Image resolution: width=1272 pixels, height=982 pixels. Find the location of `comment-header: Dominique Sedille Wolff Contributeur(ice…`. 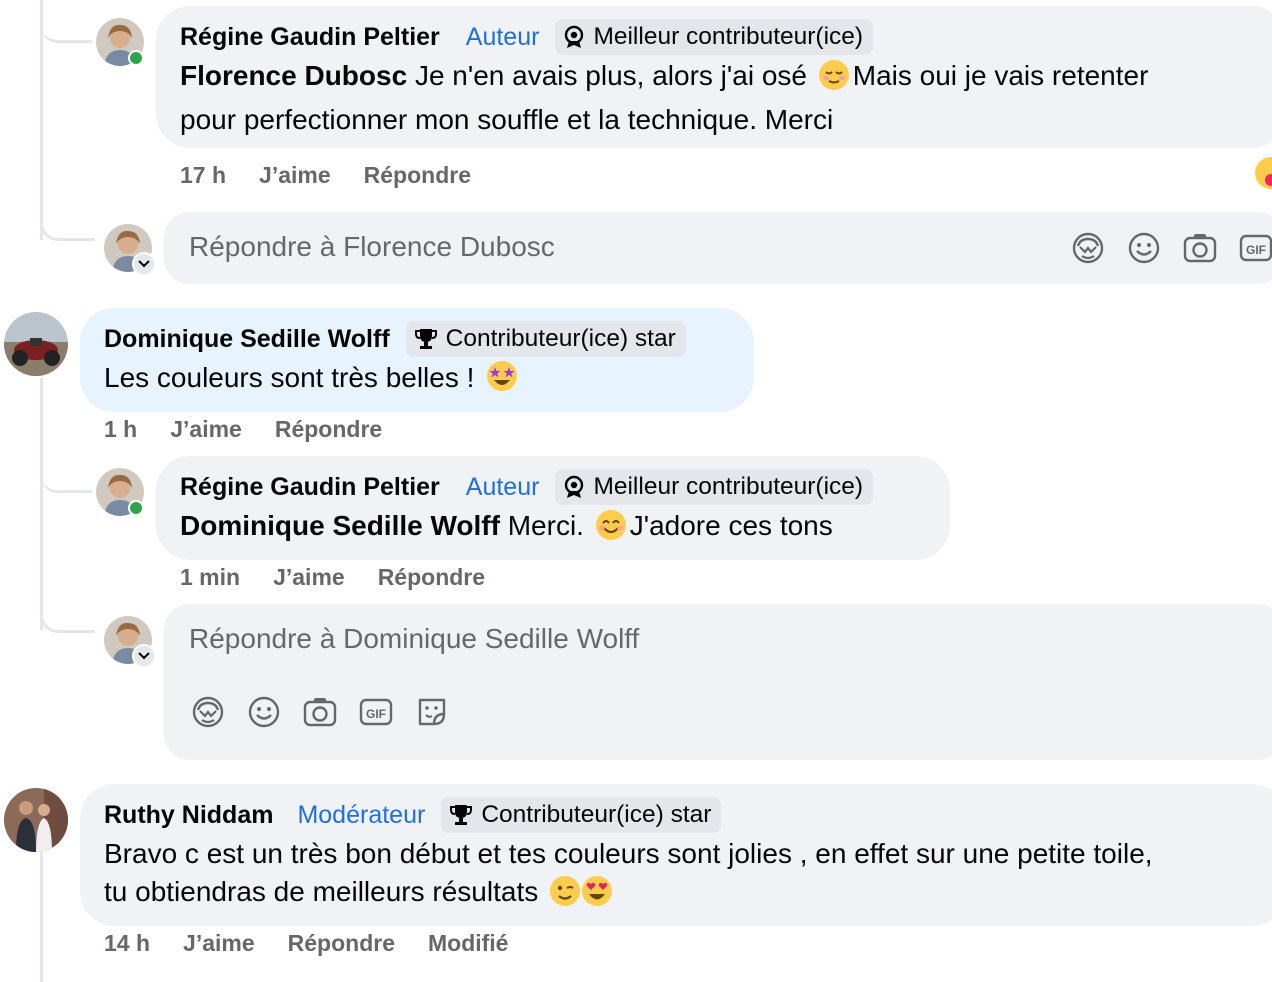

comment-header: Dominique Sedille Wolff Contributeur(ice… is located at coordinates (395, 339).